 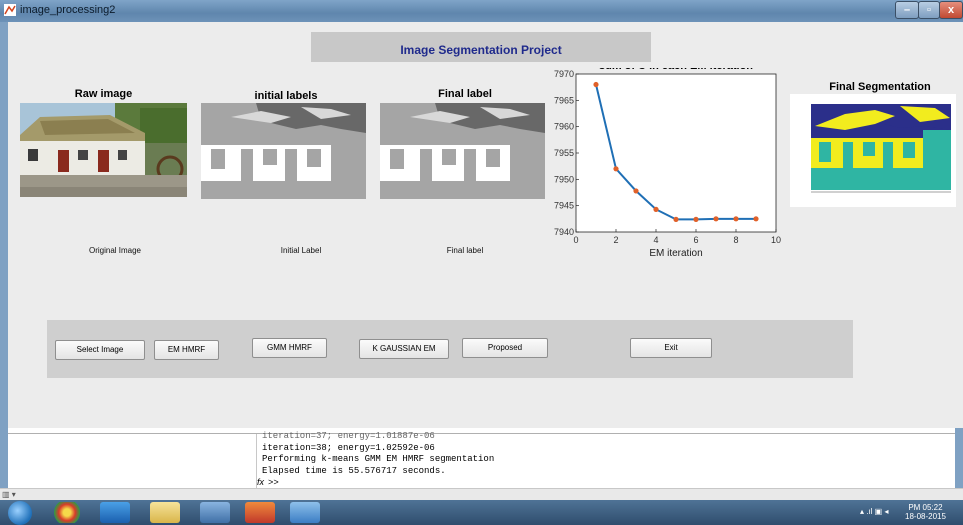 What do you see at coordinates (676, 153) in the screenshot?
I see `plot-area` at bounding box center [676, 153].